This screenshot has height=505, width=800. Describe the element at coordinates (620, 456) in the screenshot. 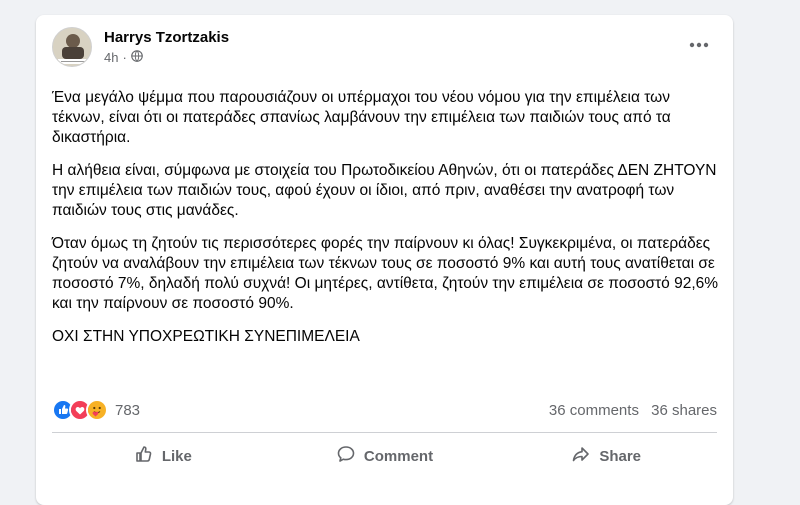

I see `share-label: Share` at that location.